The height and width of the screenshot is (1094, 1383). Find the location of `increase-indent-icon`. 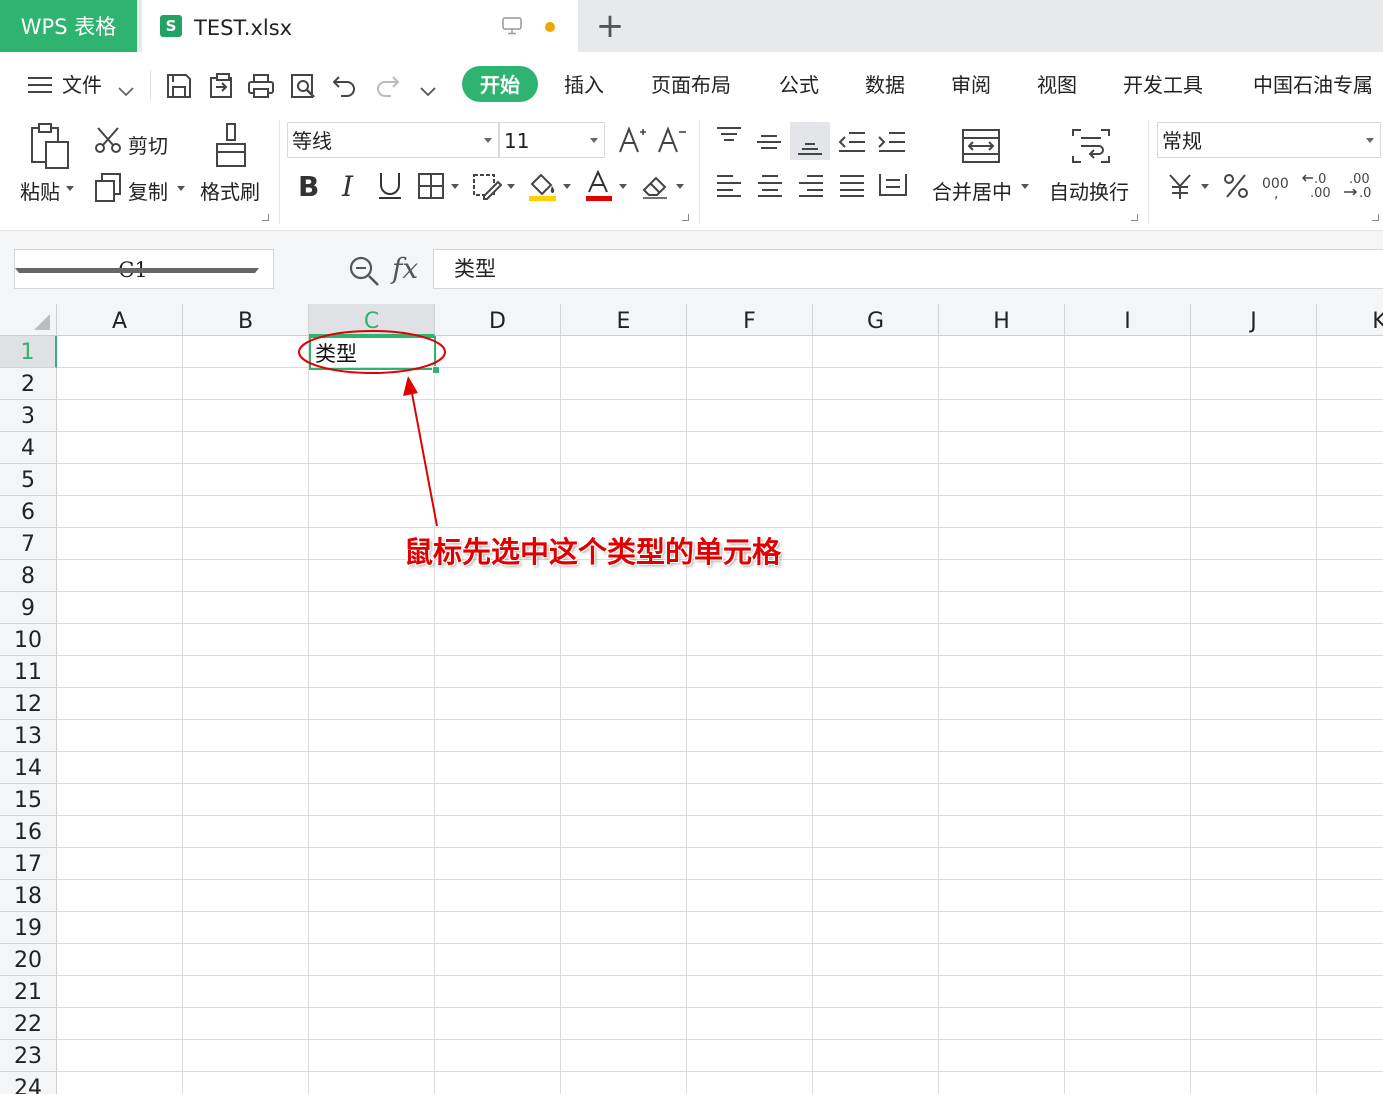

increase-indent-icon is located at coordinates (892, 144).